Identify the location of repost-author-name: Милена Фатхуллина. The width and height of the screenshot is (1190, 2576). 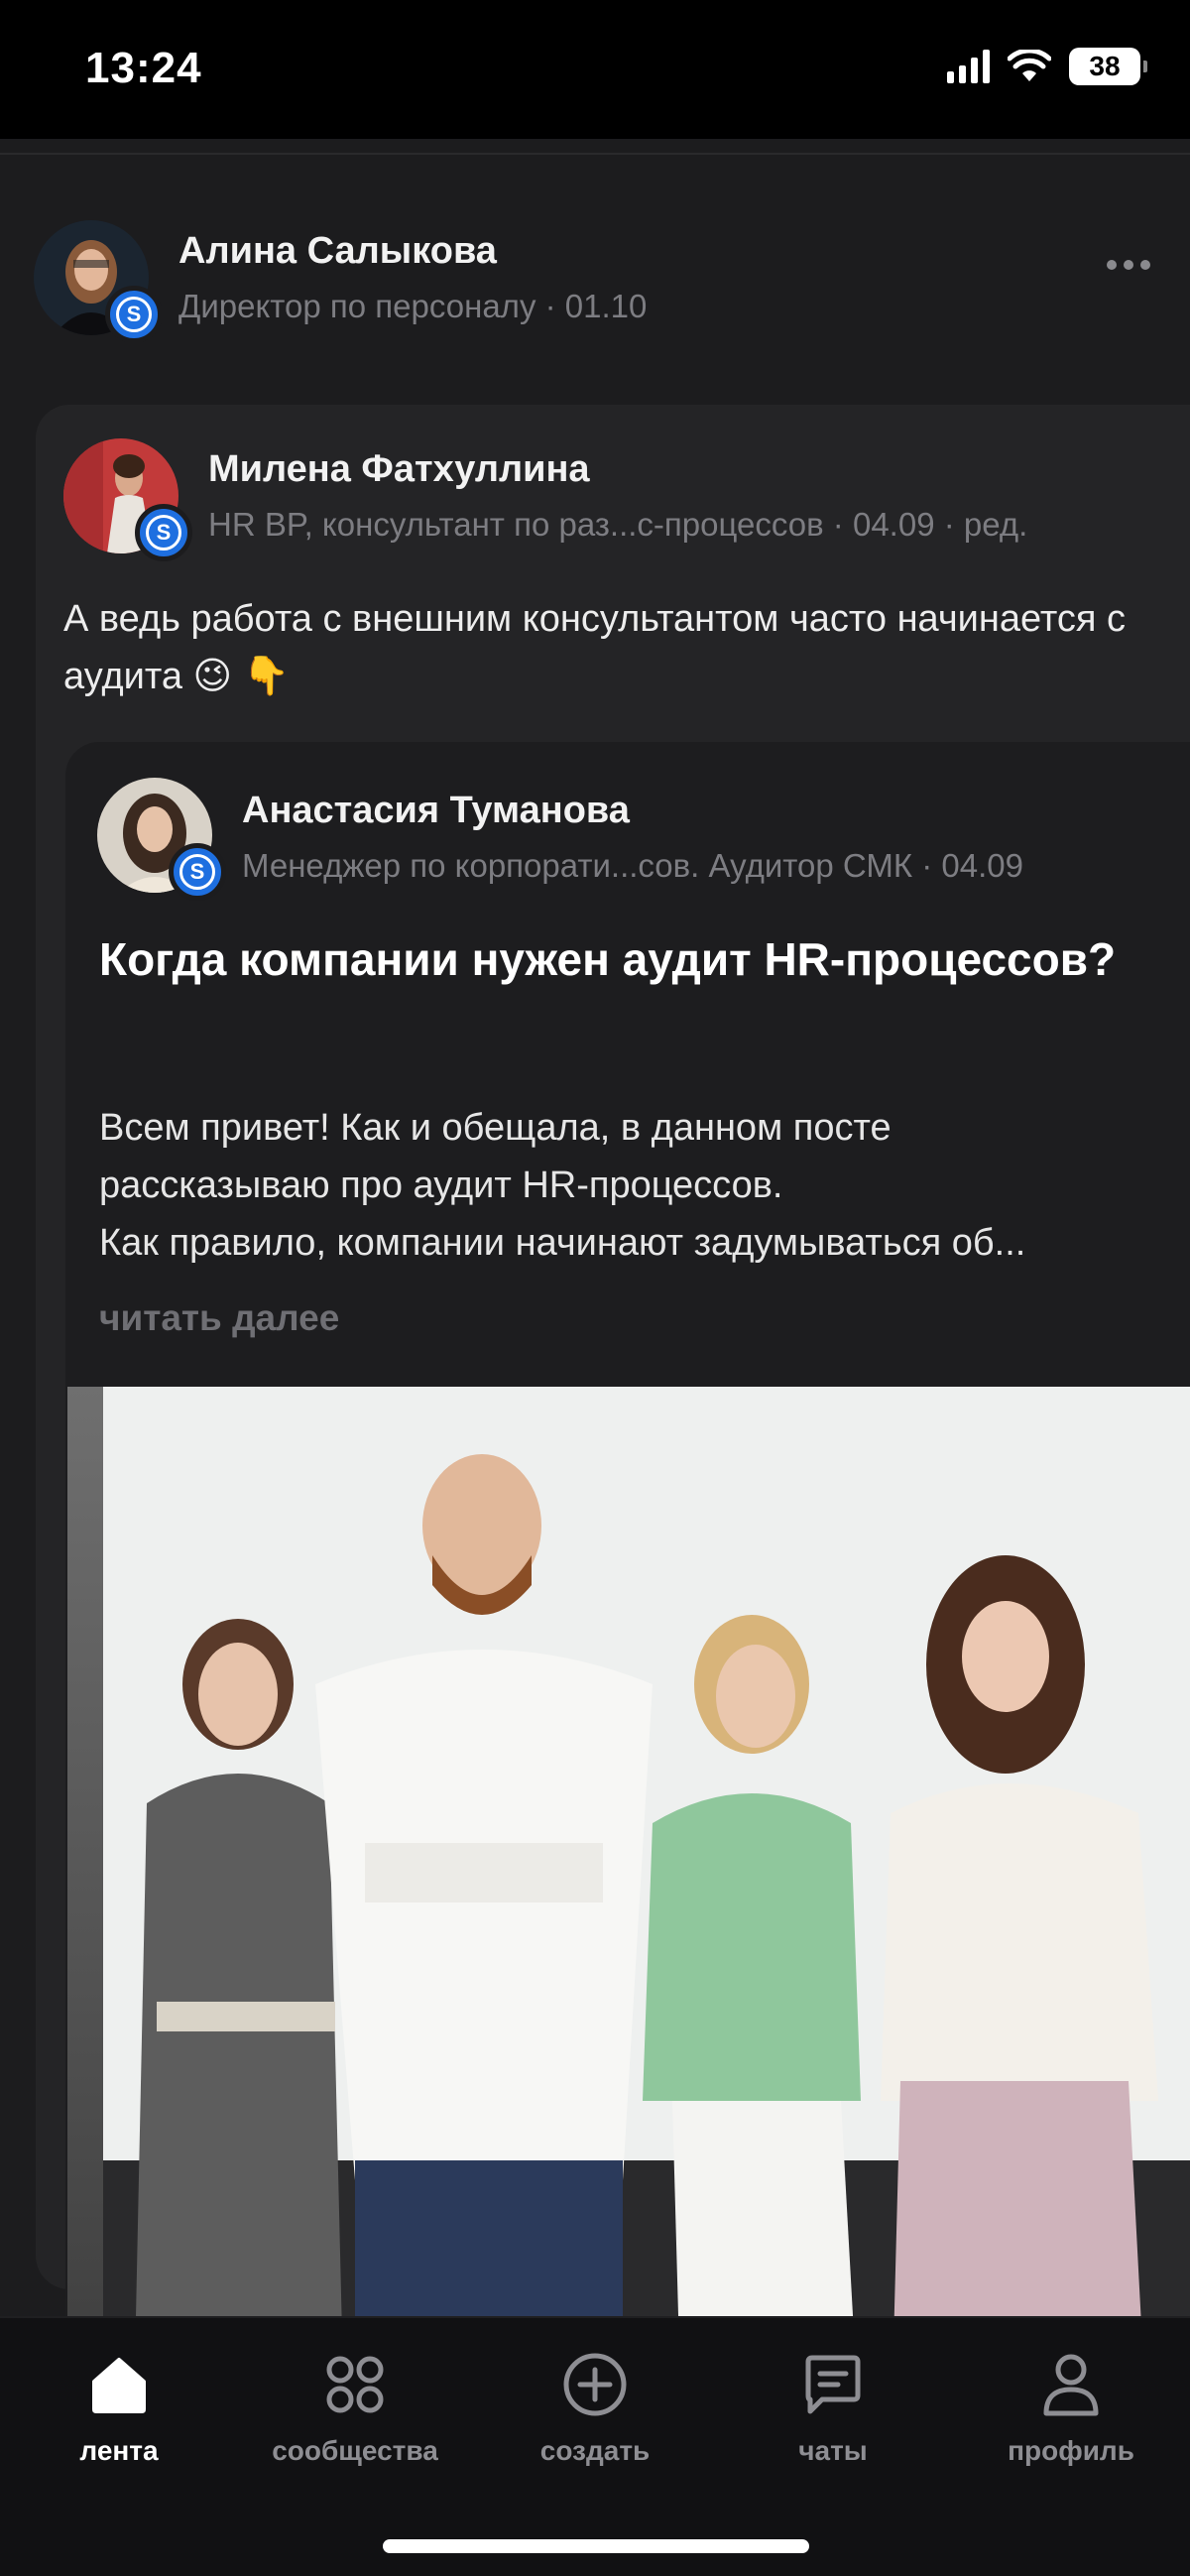
(399, 469).